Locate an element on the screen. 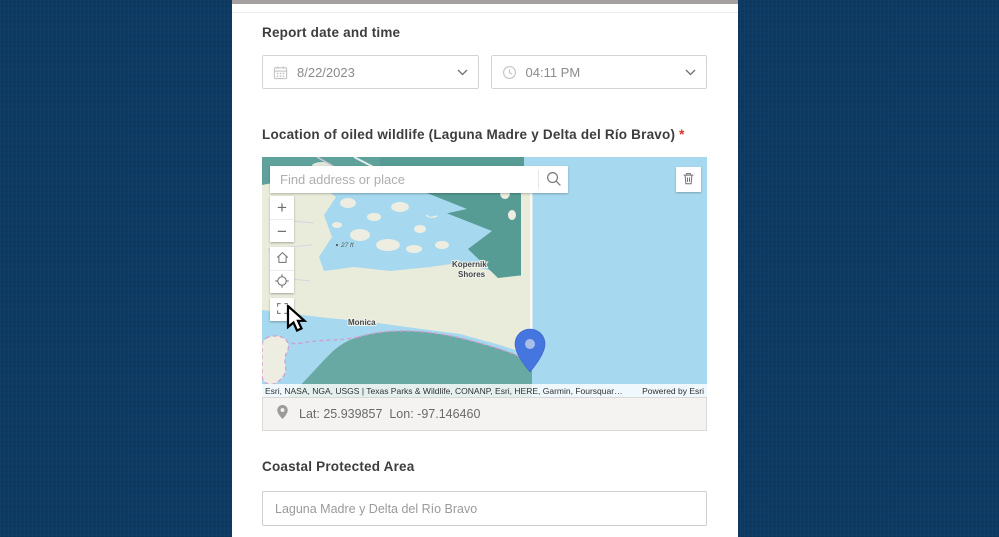  trash-icon is located at coordinates (688, 180).